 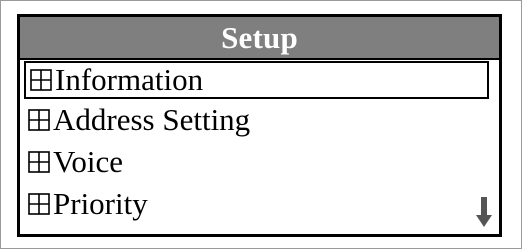 I want to click on menu-item-label: Voice, so click(x=88, y=161).